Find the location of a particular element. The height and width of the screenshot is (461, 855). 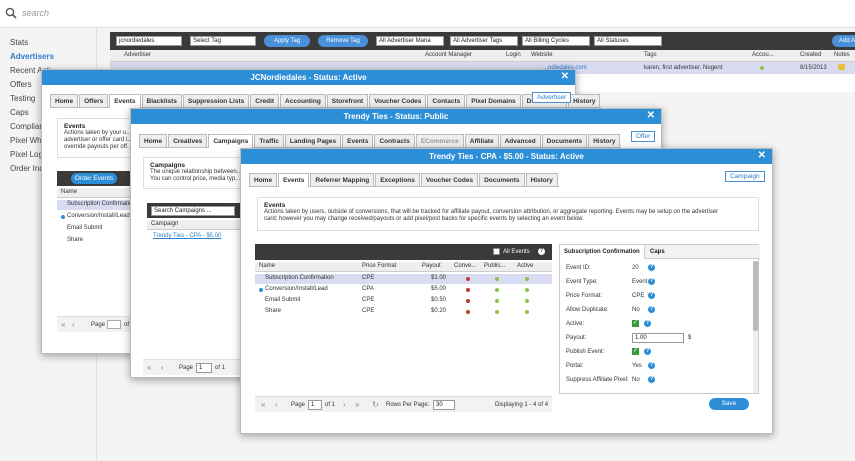

campaign-link-button: Campaign is located at coordinates (745, 176).